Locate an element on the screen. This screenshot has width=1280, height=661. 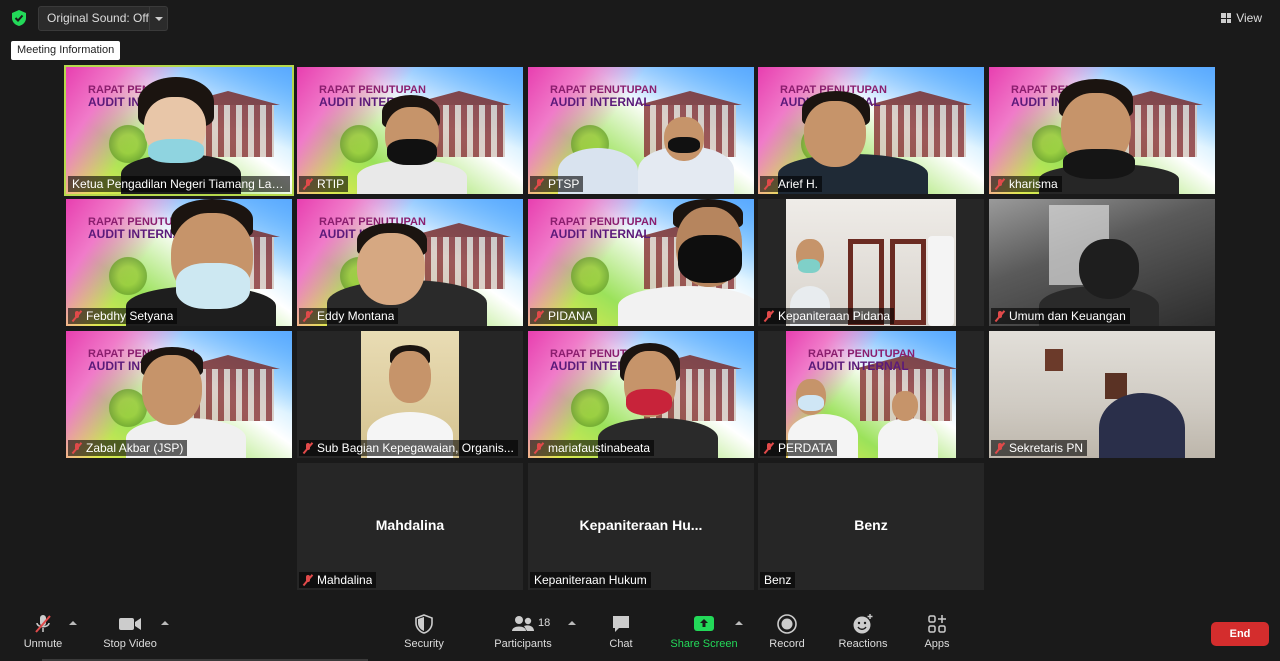
participant-name-tag: PERDATA is located at coordinates (798, 448).